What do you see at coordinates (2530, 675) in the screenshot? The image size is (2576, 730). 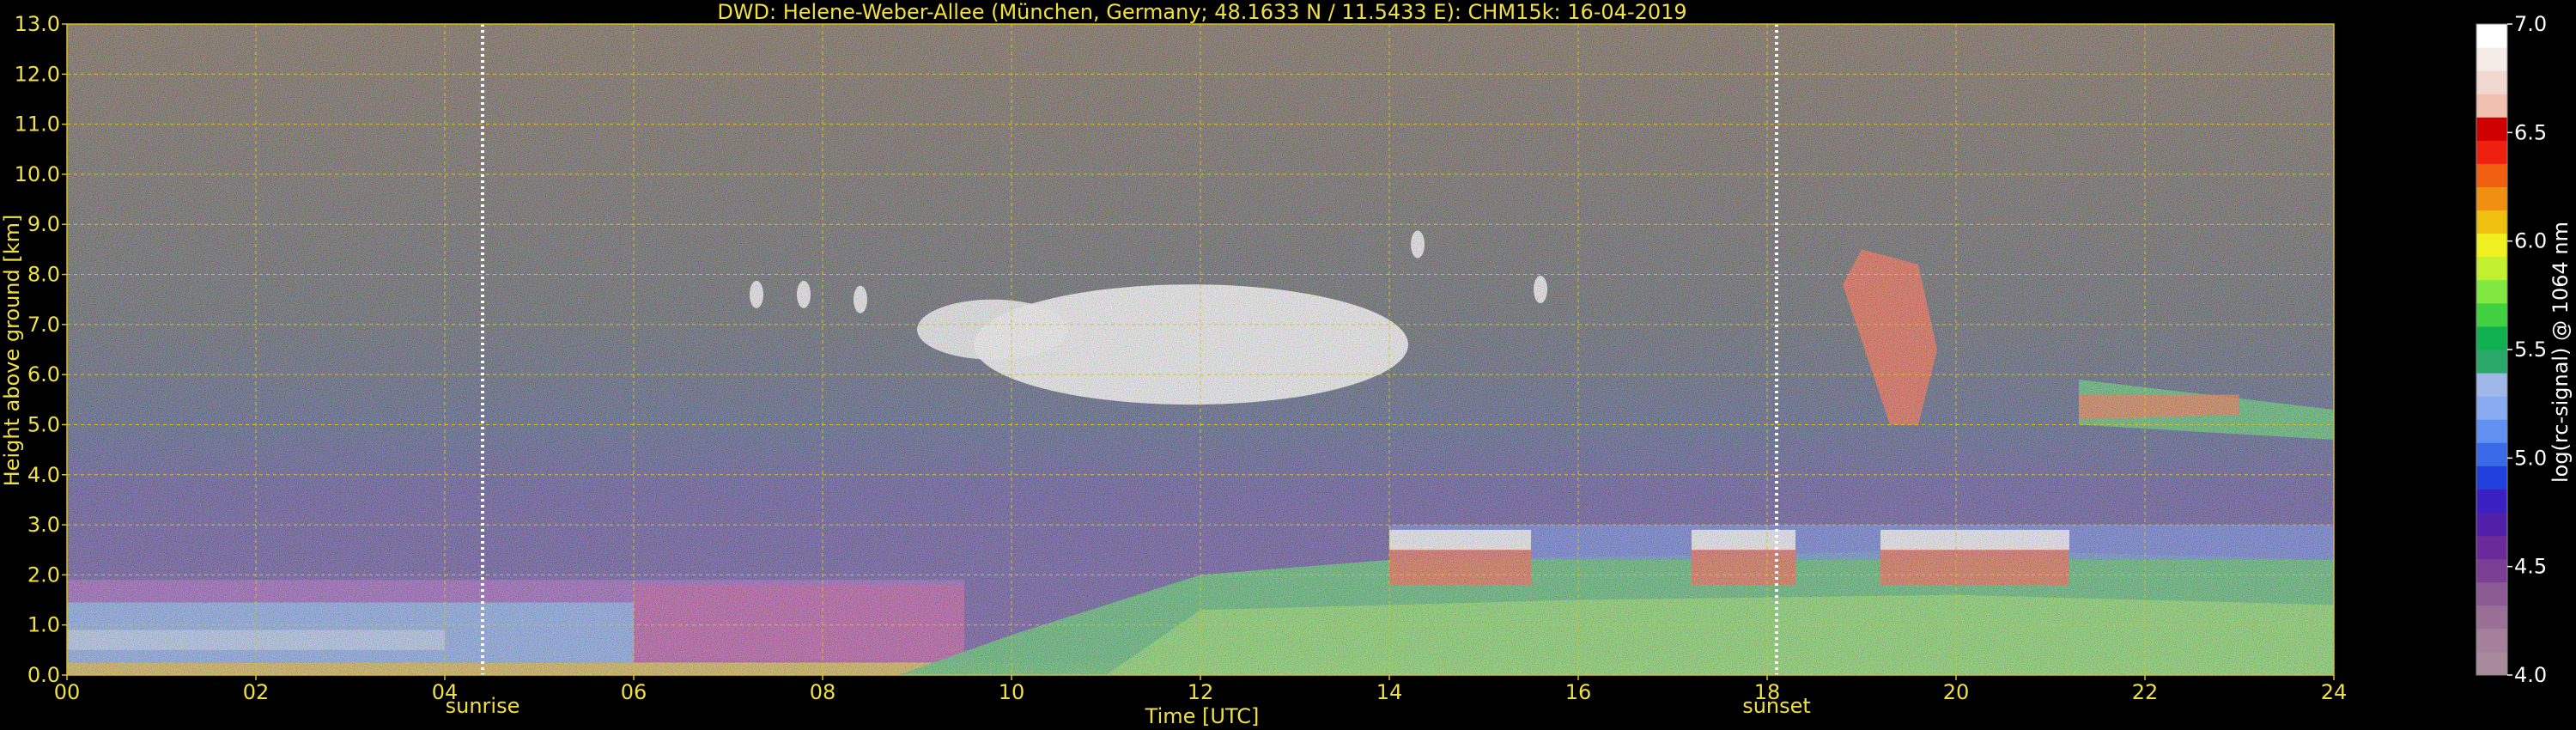 I see `colorbar-tick-label-0: 4.0` at bounding box center [2530, 675].